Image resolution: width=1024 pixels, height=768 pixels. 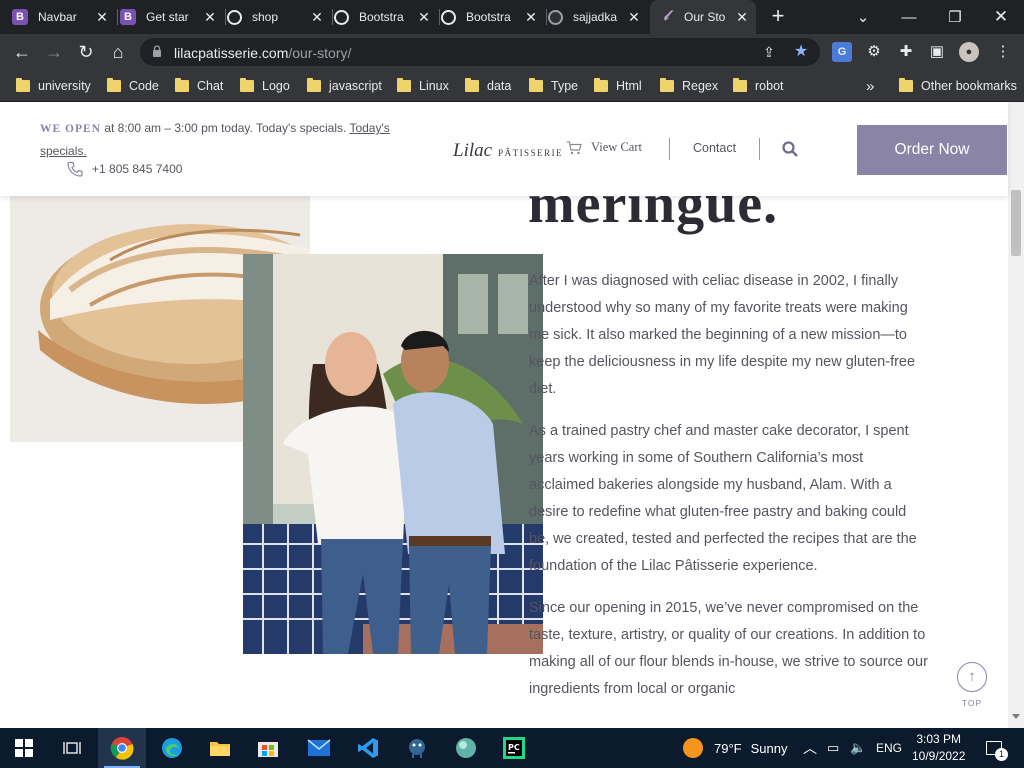 I want to click on we-open-label: WE OPEN, so click(x=70, y=129).